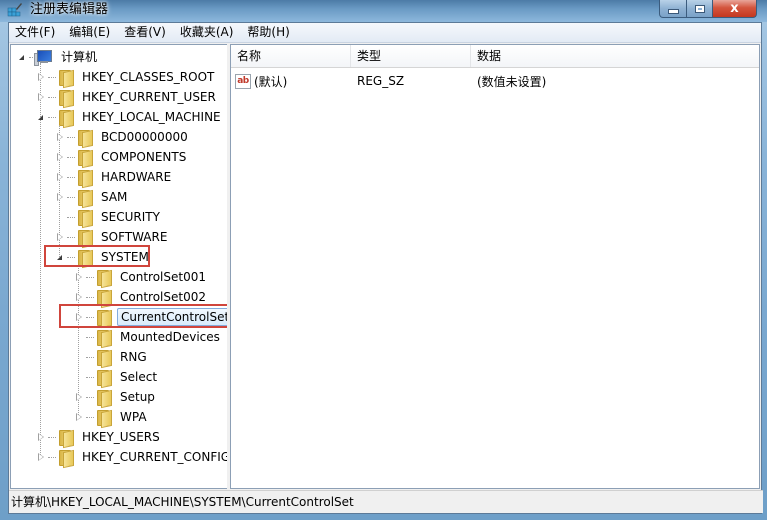  I want to click on tree-node: HKEY_CURRENT_USER, so click(127, 98).